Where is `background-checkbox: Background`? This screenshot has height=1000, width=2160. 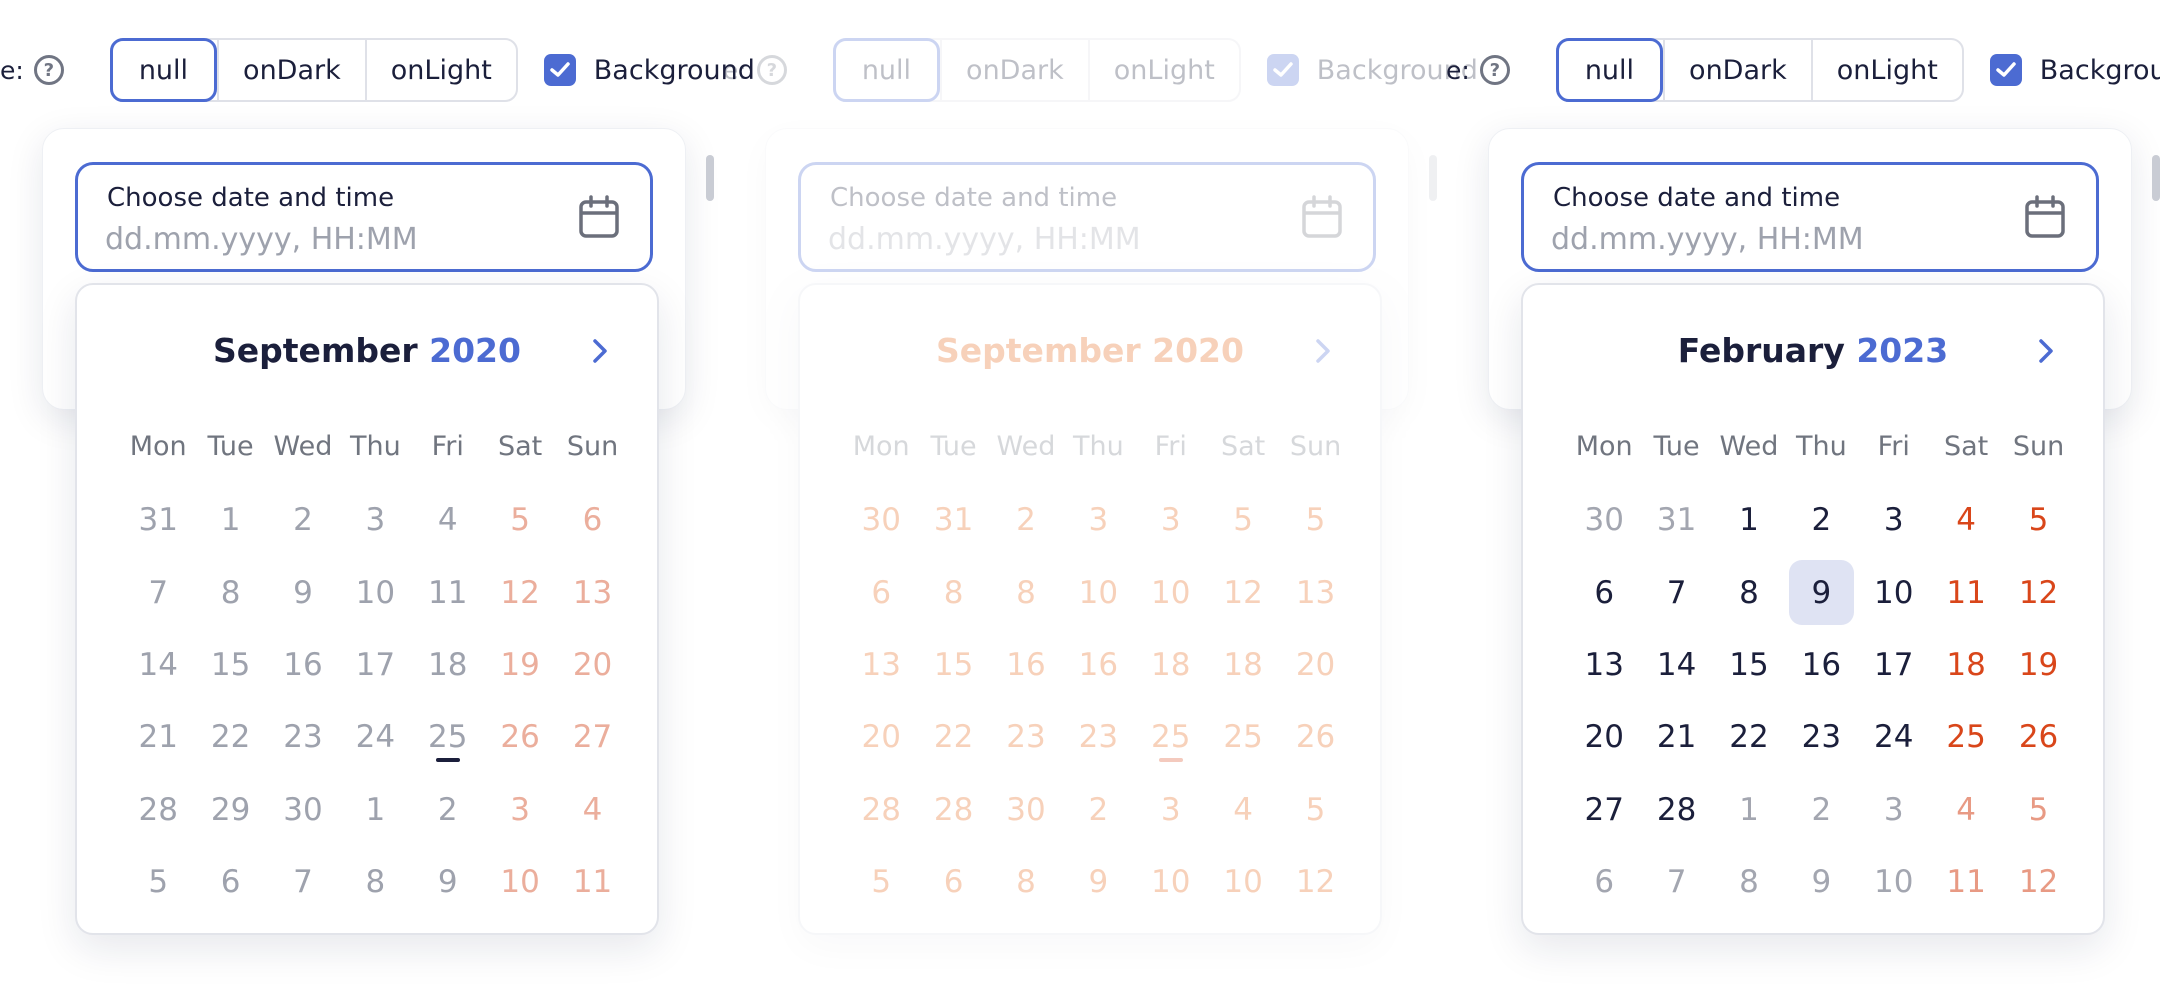
background-checkbox: Background is located at coordinates (2074, 70).